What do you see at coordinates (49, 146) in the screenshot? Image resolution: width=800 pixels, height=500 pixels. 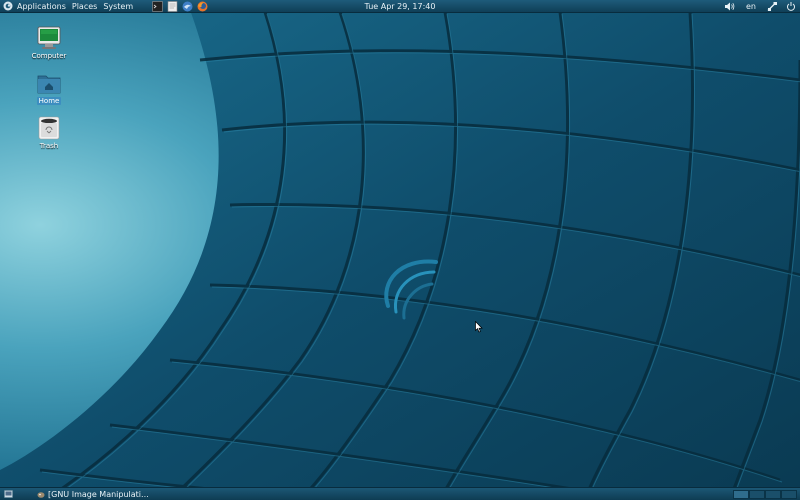 I see `desktop-icon-label: Trash` at bounding box center [49, 146].